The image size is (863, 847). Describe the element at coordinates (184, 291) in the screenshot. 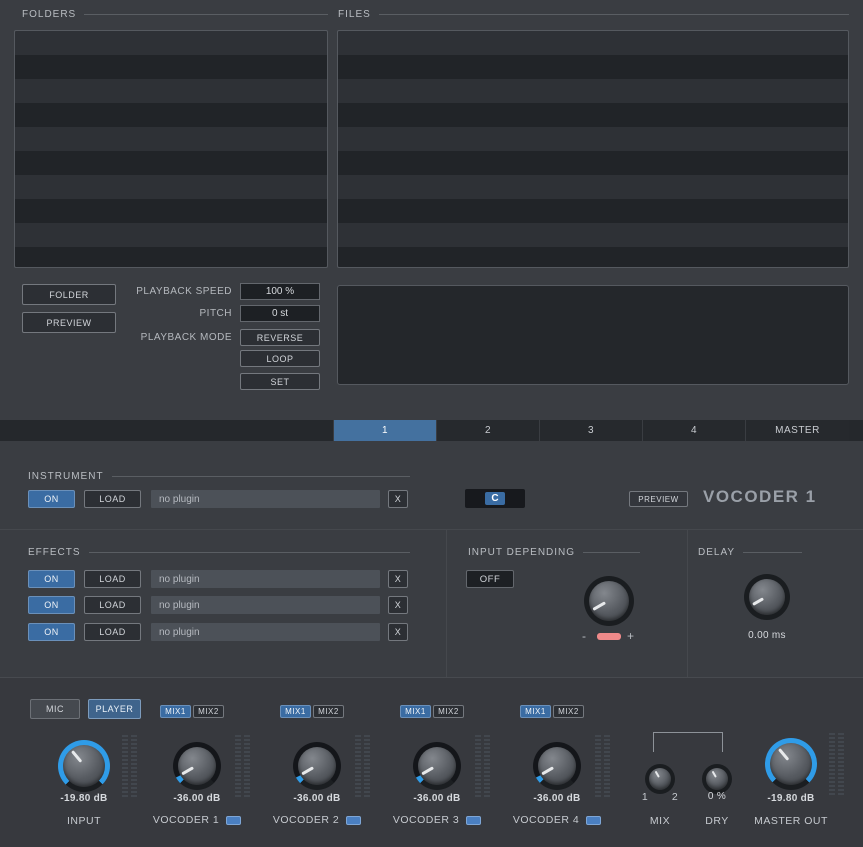

I see `playback-speed-label: PLAYBACK SPEED` at that location.